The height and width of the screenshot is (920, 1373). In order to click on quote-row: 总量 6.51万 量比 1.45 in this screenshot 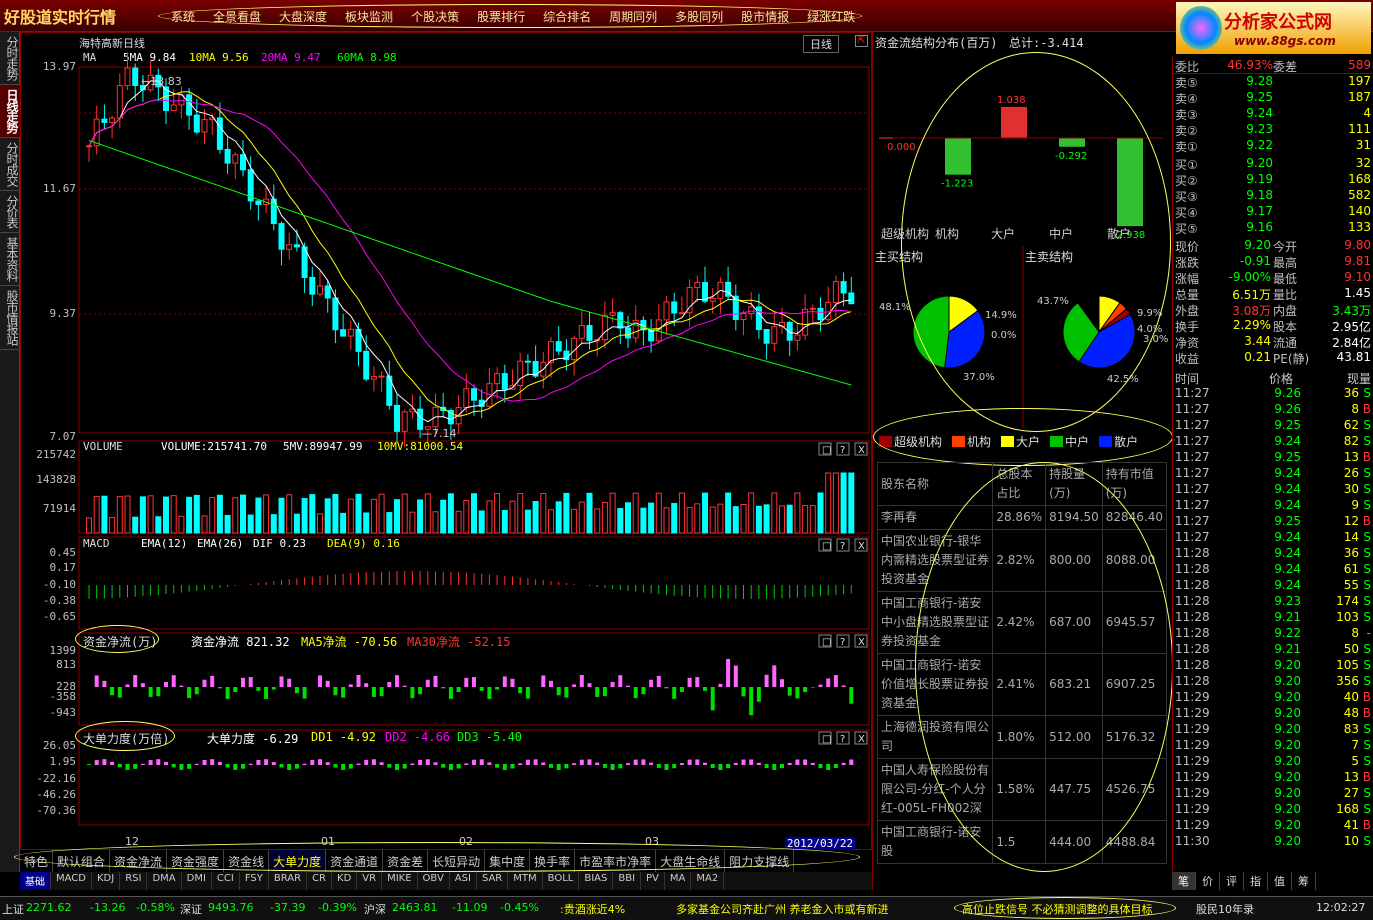, I will do `click(1273, 294)`.